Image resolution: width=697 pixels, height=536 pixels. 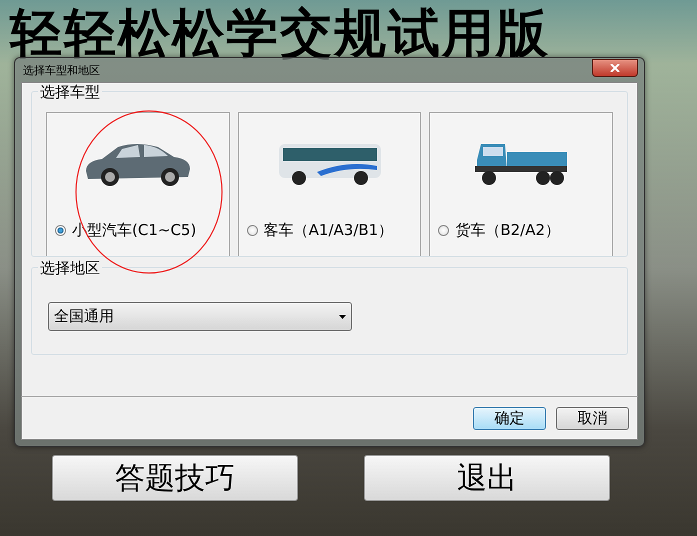 What do you see at coordinates (342, 316) in the screenshot?
I see `dropdown-arrow-icon` at bounding box center [342, 316].